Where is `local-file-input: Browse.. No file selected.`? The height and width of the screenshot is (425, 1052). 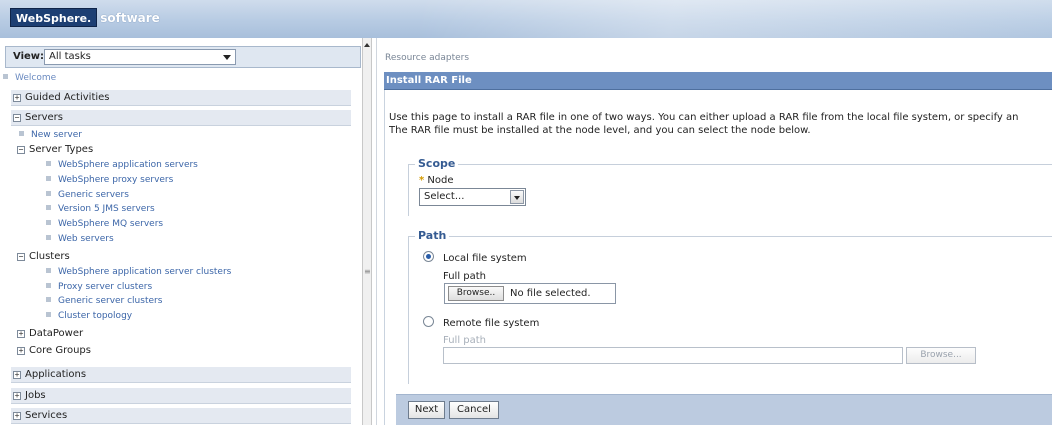
local-file-input: Browse.. No file selected. is located at coordinates (530, 293).